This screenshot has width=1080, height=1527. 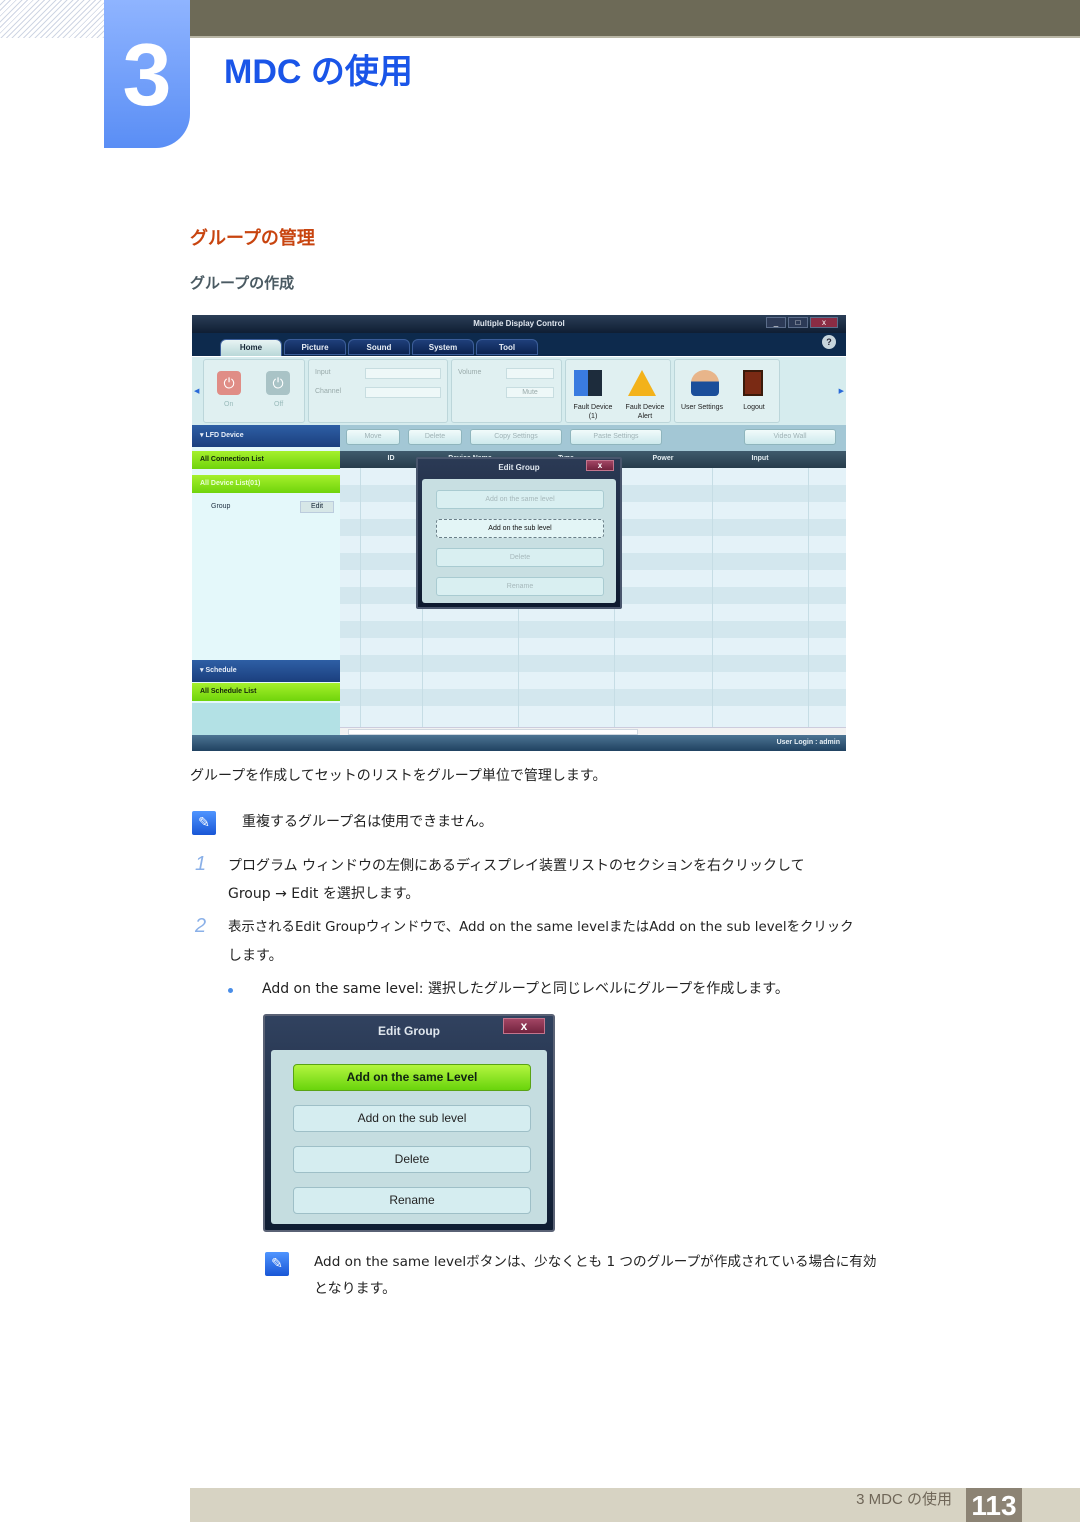 I want to click on bullet-dot, so click(x=230, y=990).